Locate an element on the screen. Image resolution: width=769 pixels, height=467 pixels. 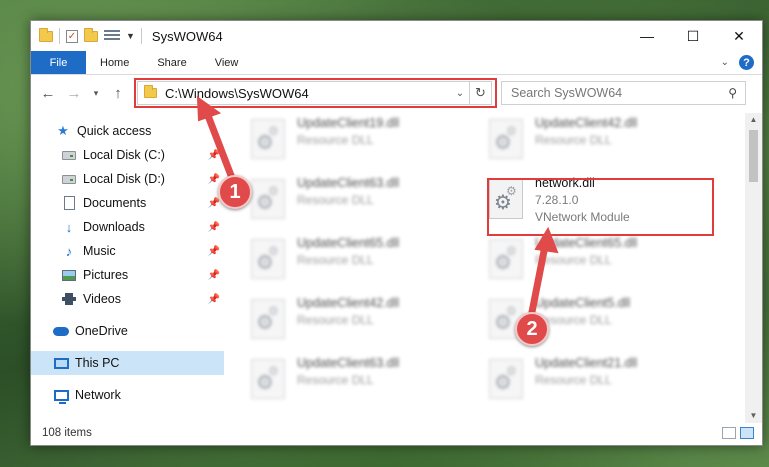
tab-file: File is located at coordinates (58, 62).